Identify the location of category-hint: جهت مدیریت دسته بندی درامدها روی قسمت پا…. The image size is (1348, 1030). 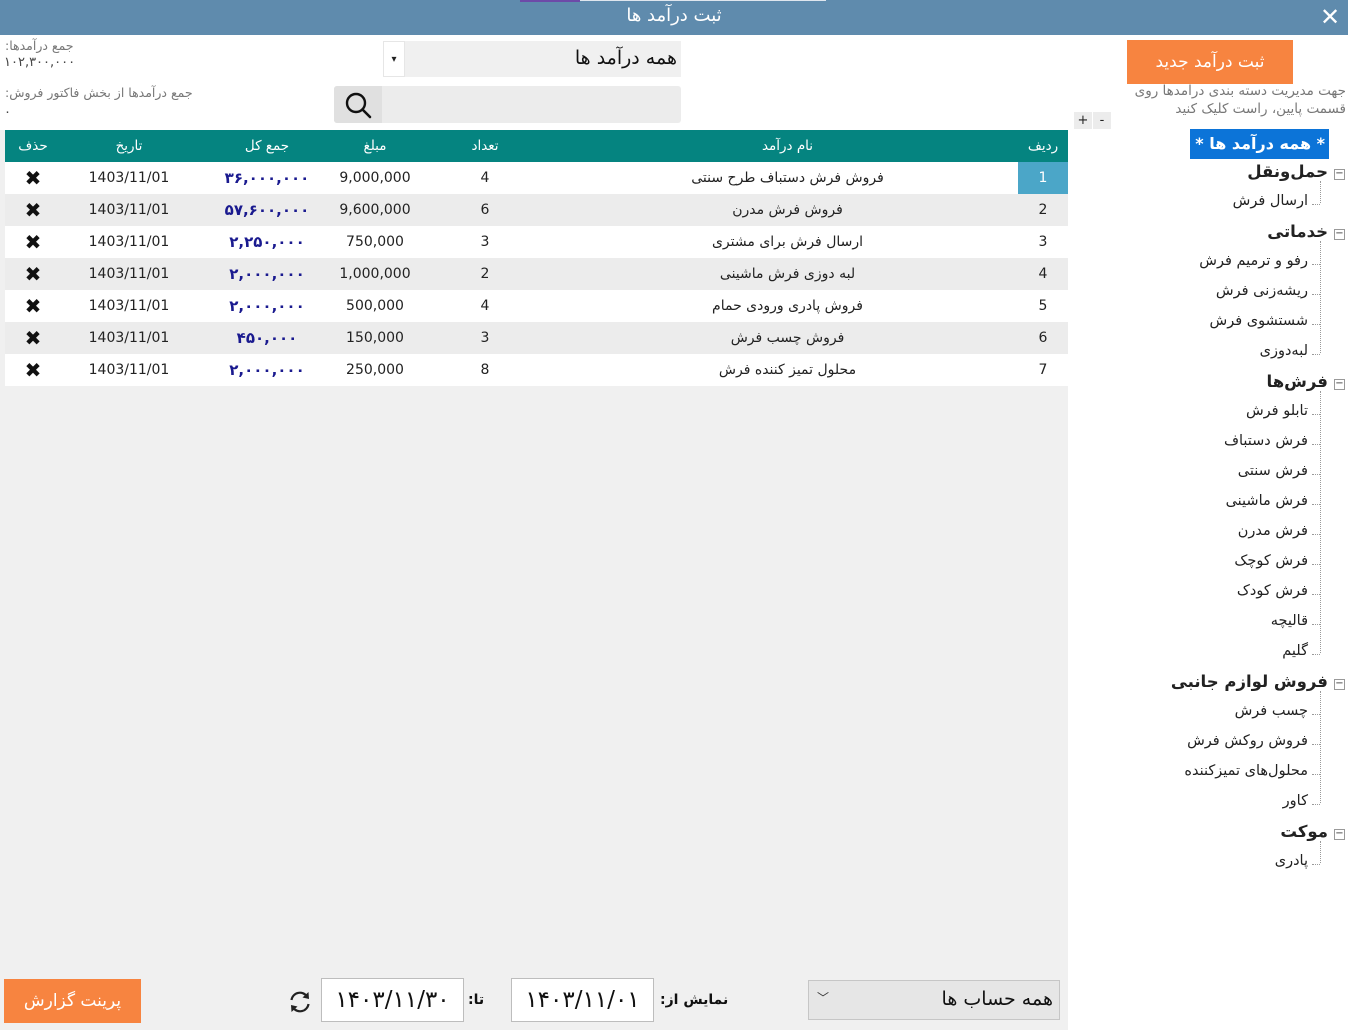
(1240, 100).